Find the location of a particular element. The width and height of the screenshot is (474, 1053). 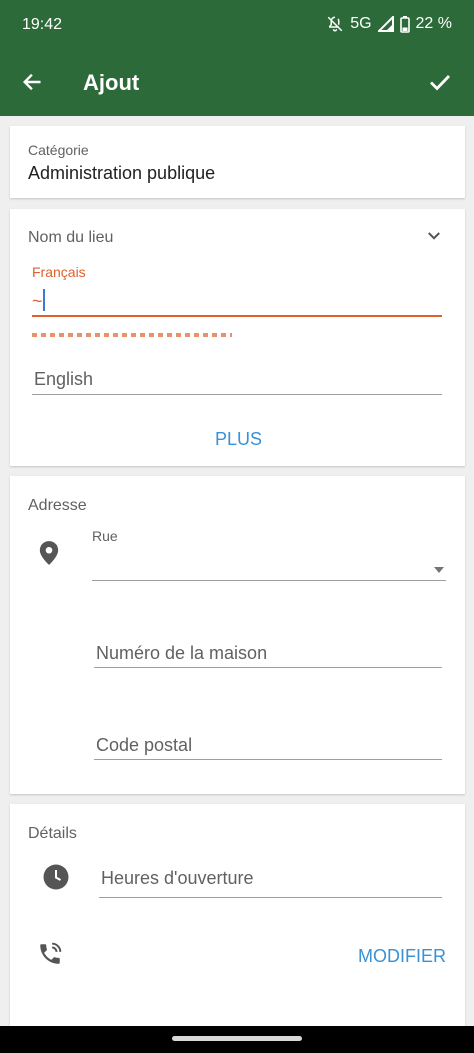

status-time: 19:42 is located at coordinates (42, 24).